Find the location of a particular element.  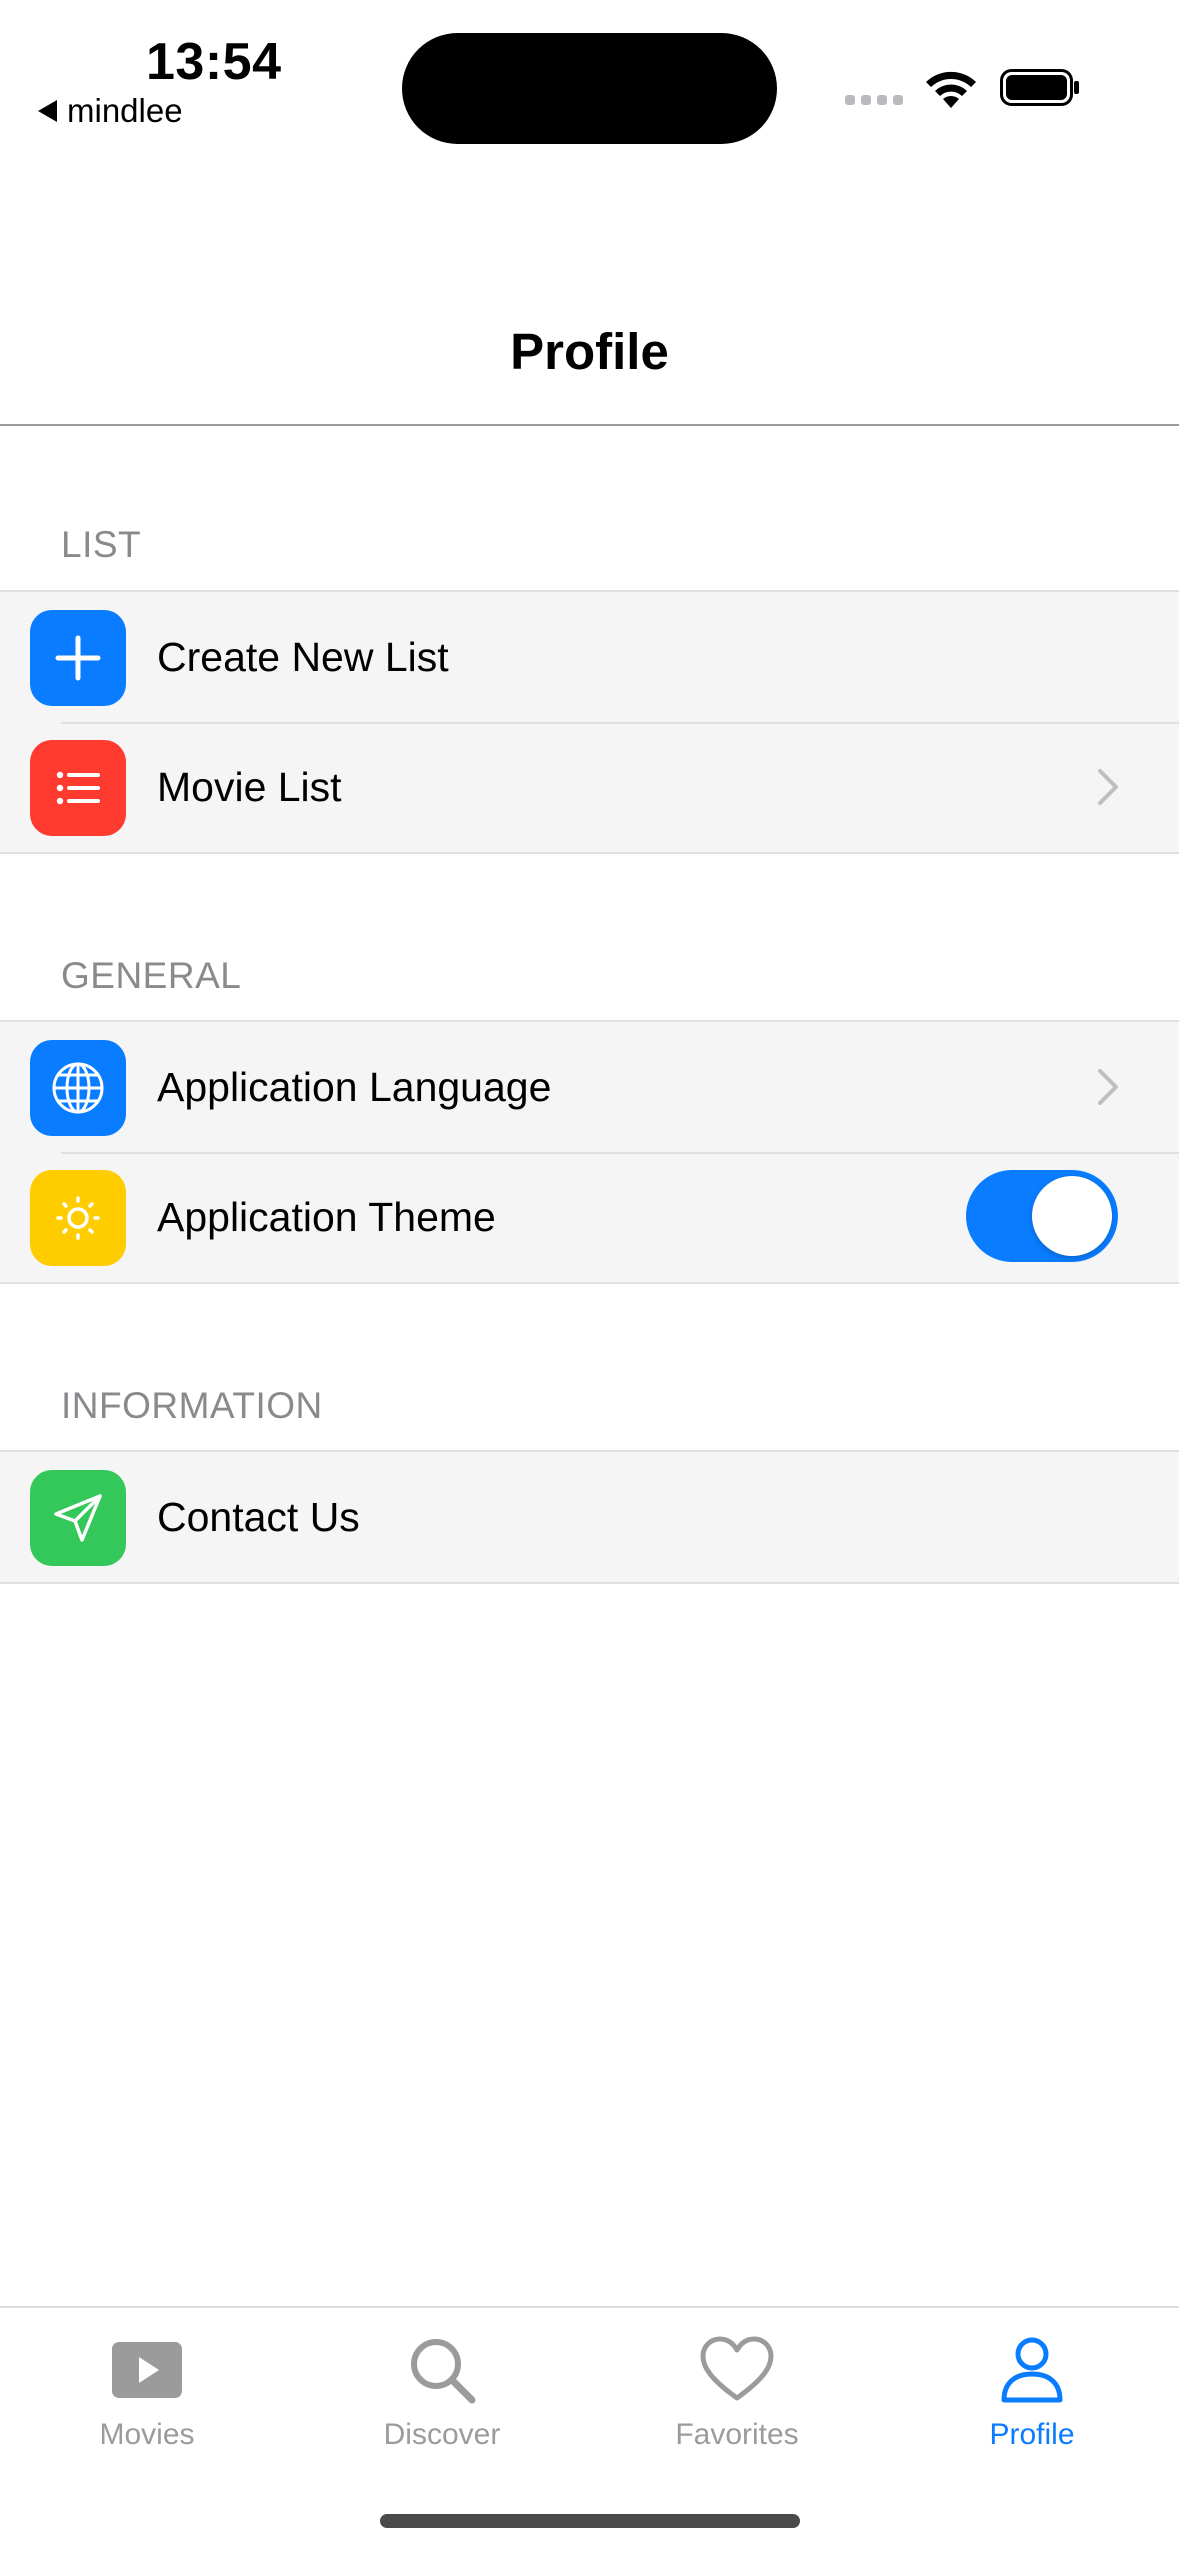

status-bar: 13:54 mindlee is located at coordinates (589, 75).